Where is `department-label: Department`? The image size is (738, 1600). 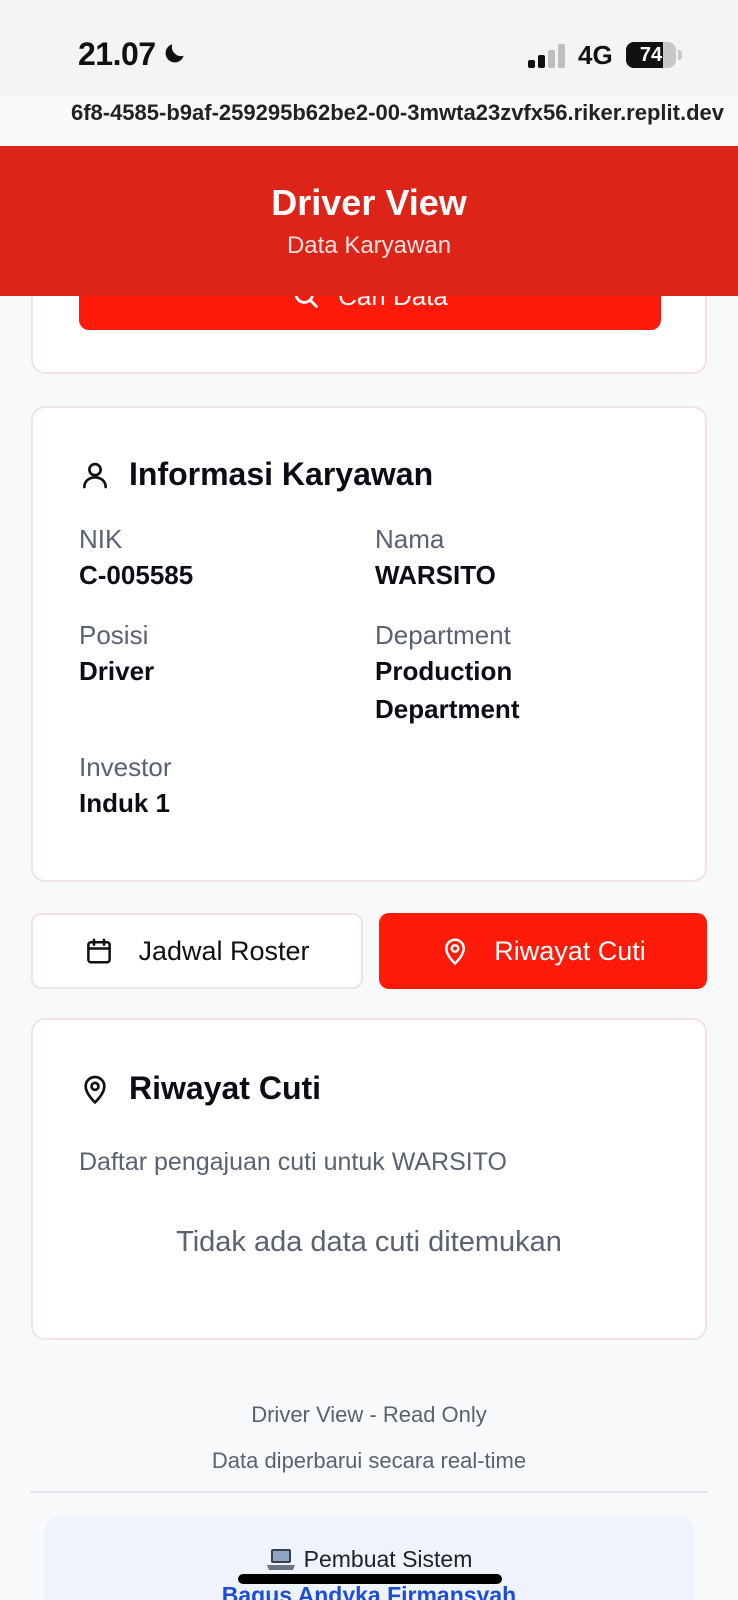
department-label: Department is located at coordinates (443, 635).